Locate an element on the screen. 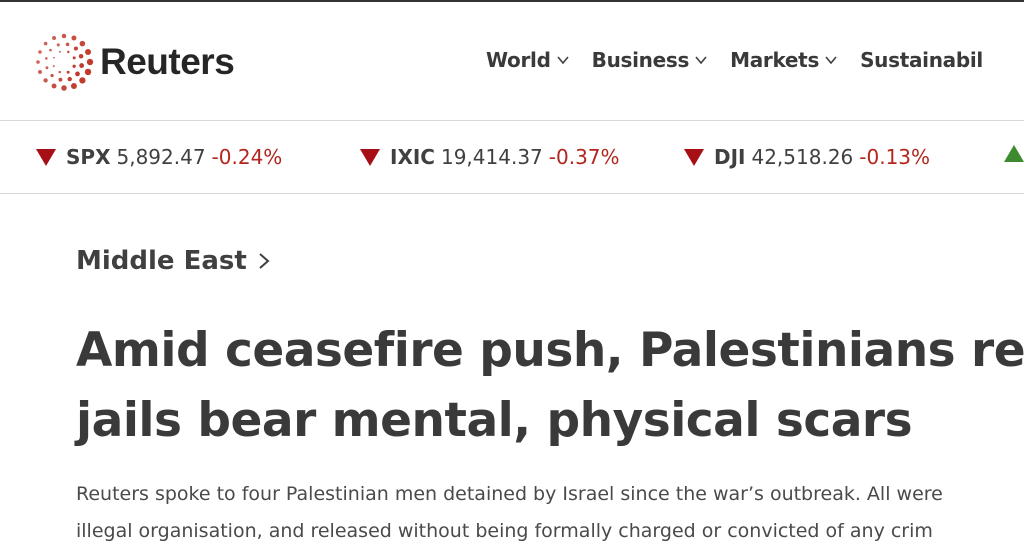 This screenshot has height=550, width=1024. nav-item-business: Business is located at coordinates (650, 60).